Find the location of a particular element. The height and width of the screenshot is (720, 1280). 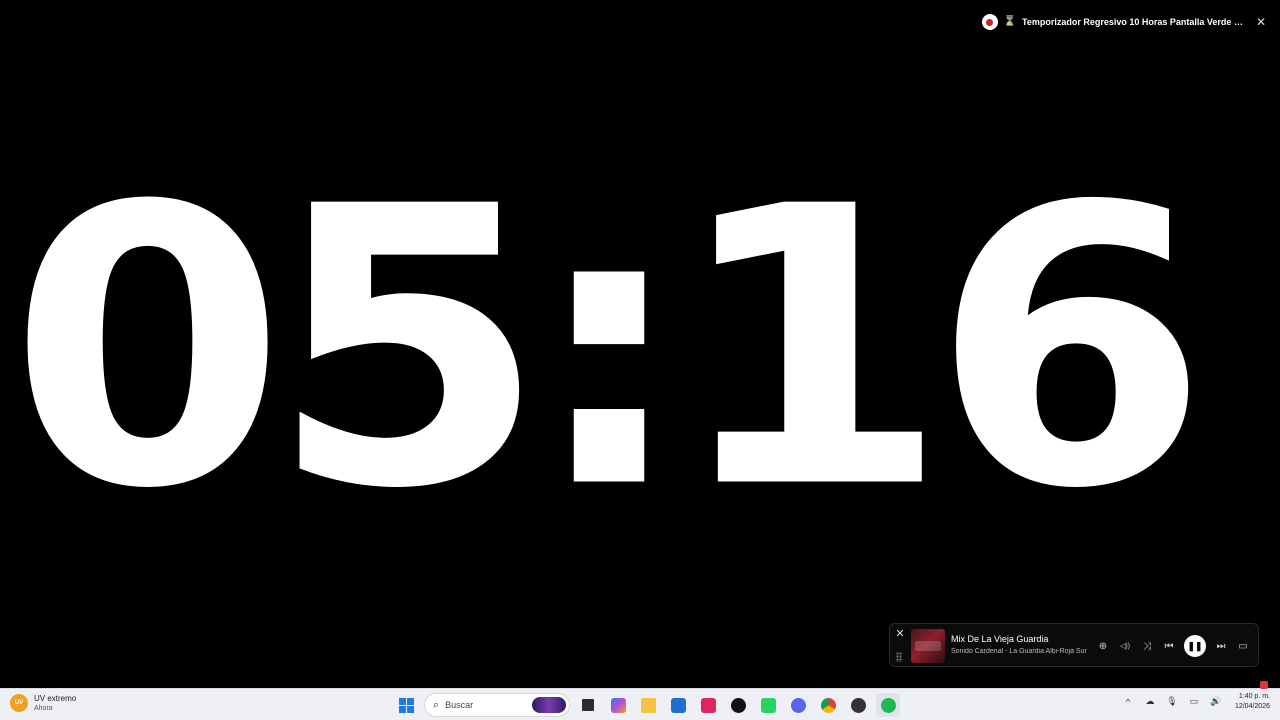

taskbar-file-explorer is located at coordinates (648, 705).